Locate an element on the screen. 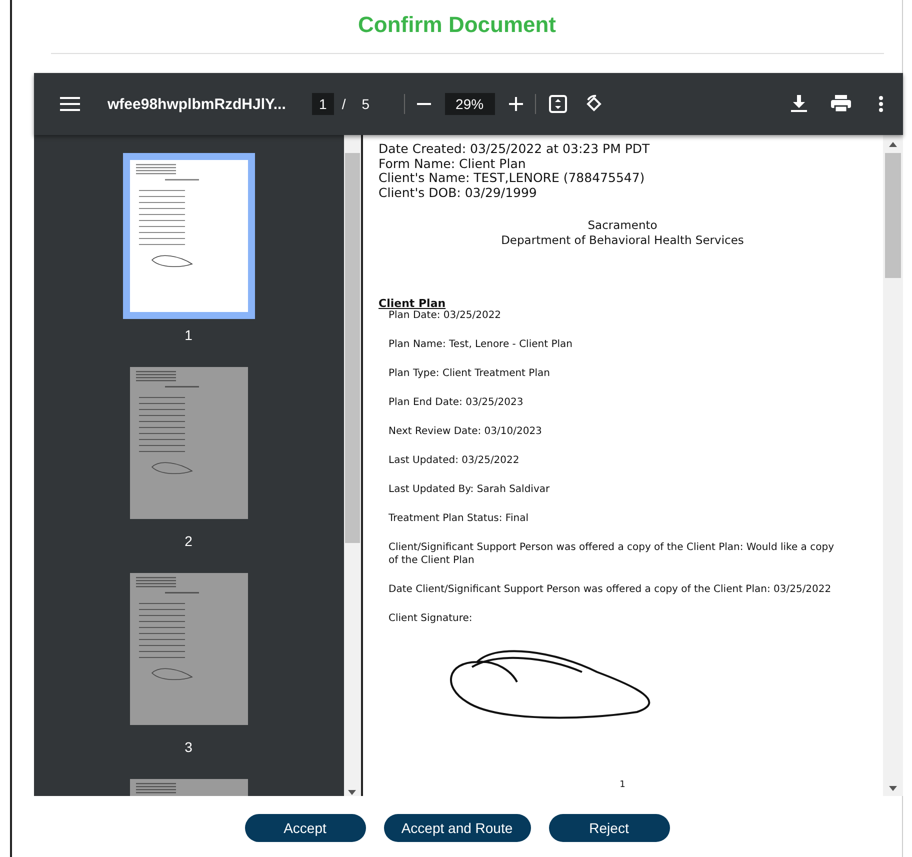 The image size is (912, 857). page-number-field: 1 is located at coordinates (323, 104).